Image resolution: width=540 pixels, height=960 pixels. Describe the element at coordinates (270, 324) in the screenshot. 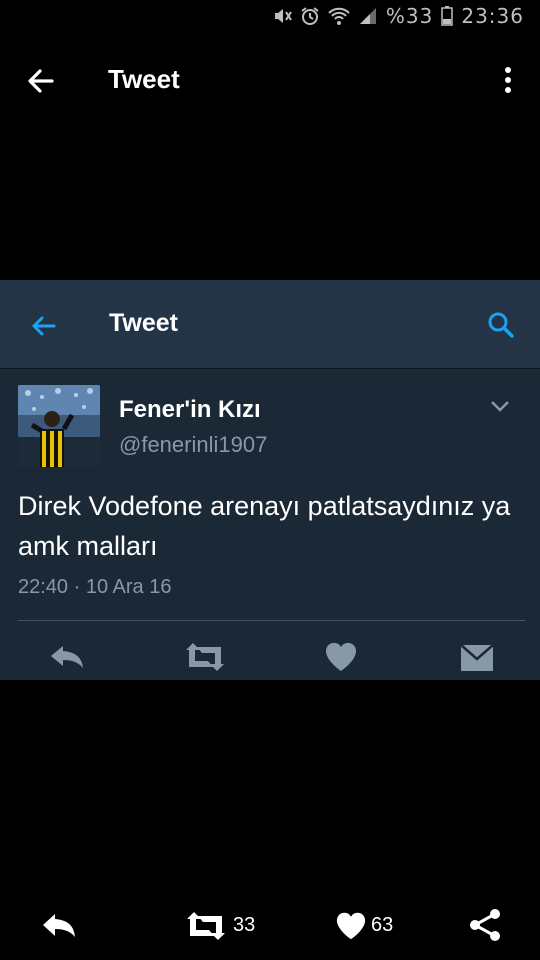

I see `embedded-header: Tweet` at that location.